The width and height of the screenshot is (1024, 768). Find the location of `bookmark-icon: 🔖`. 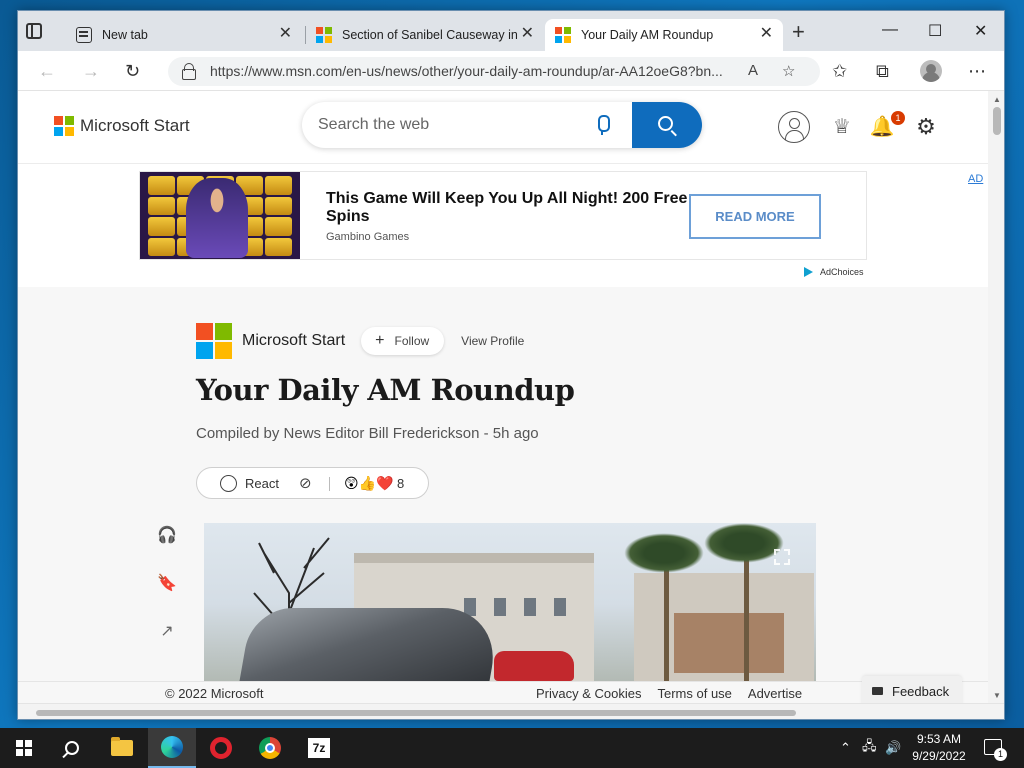

bookmark-icon: 🔖 is located at coordinates (167, 583).